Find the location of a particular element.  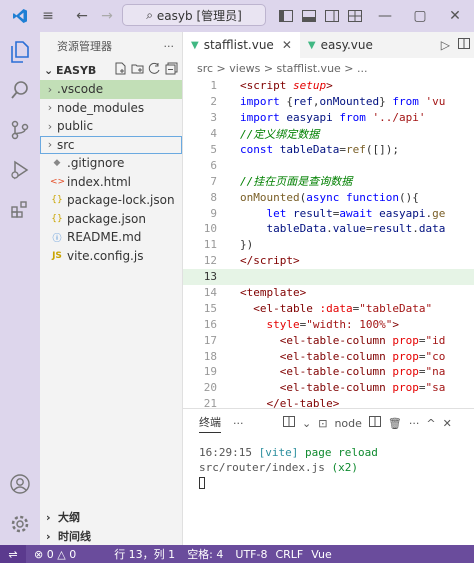

problems-indicator: ⊗ 0 △ 0 is located at coordinates (55, 554).